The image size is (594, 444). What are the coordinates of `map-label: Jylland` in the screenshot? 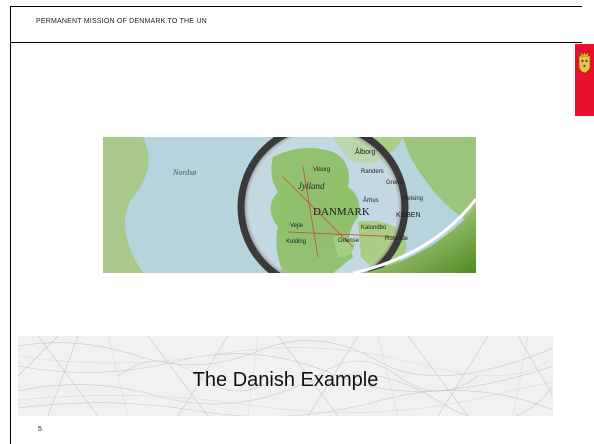 It's located at (311, 186).